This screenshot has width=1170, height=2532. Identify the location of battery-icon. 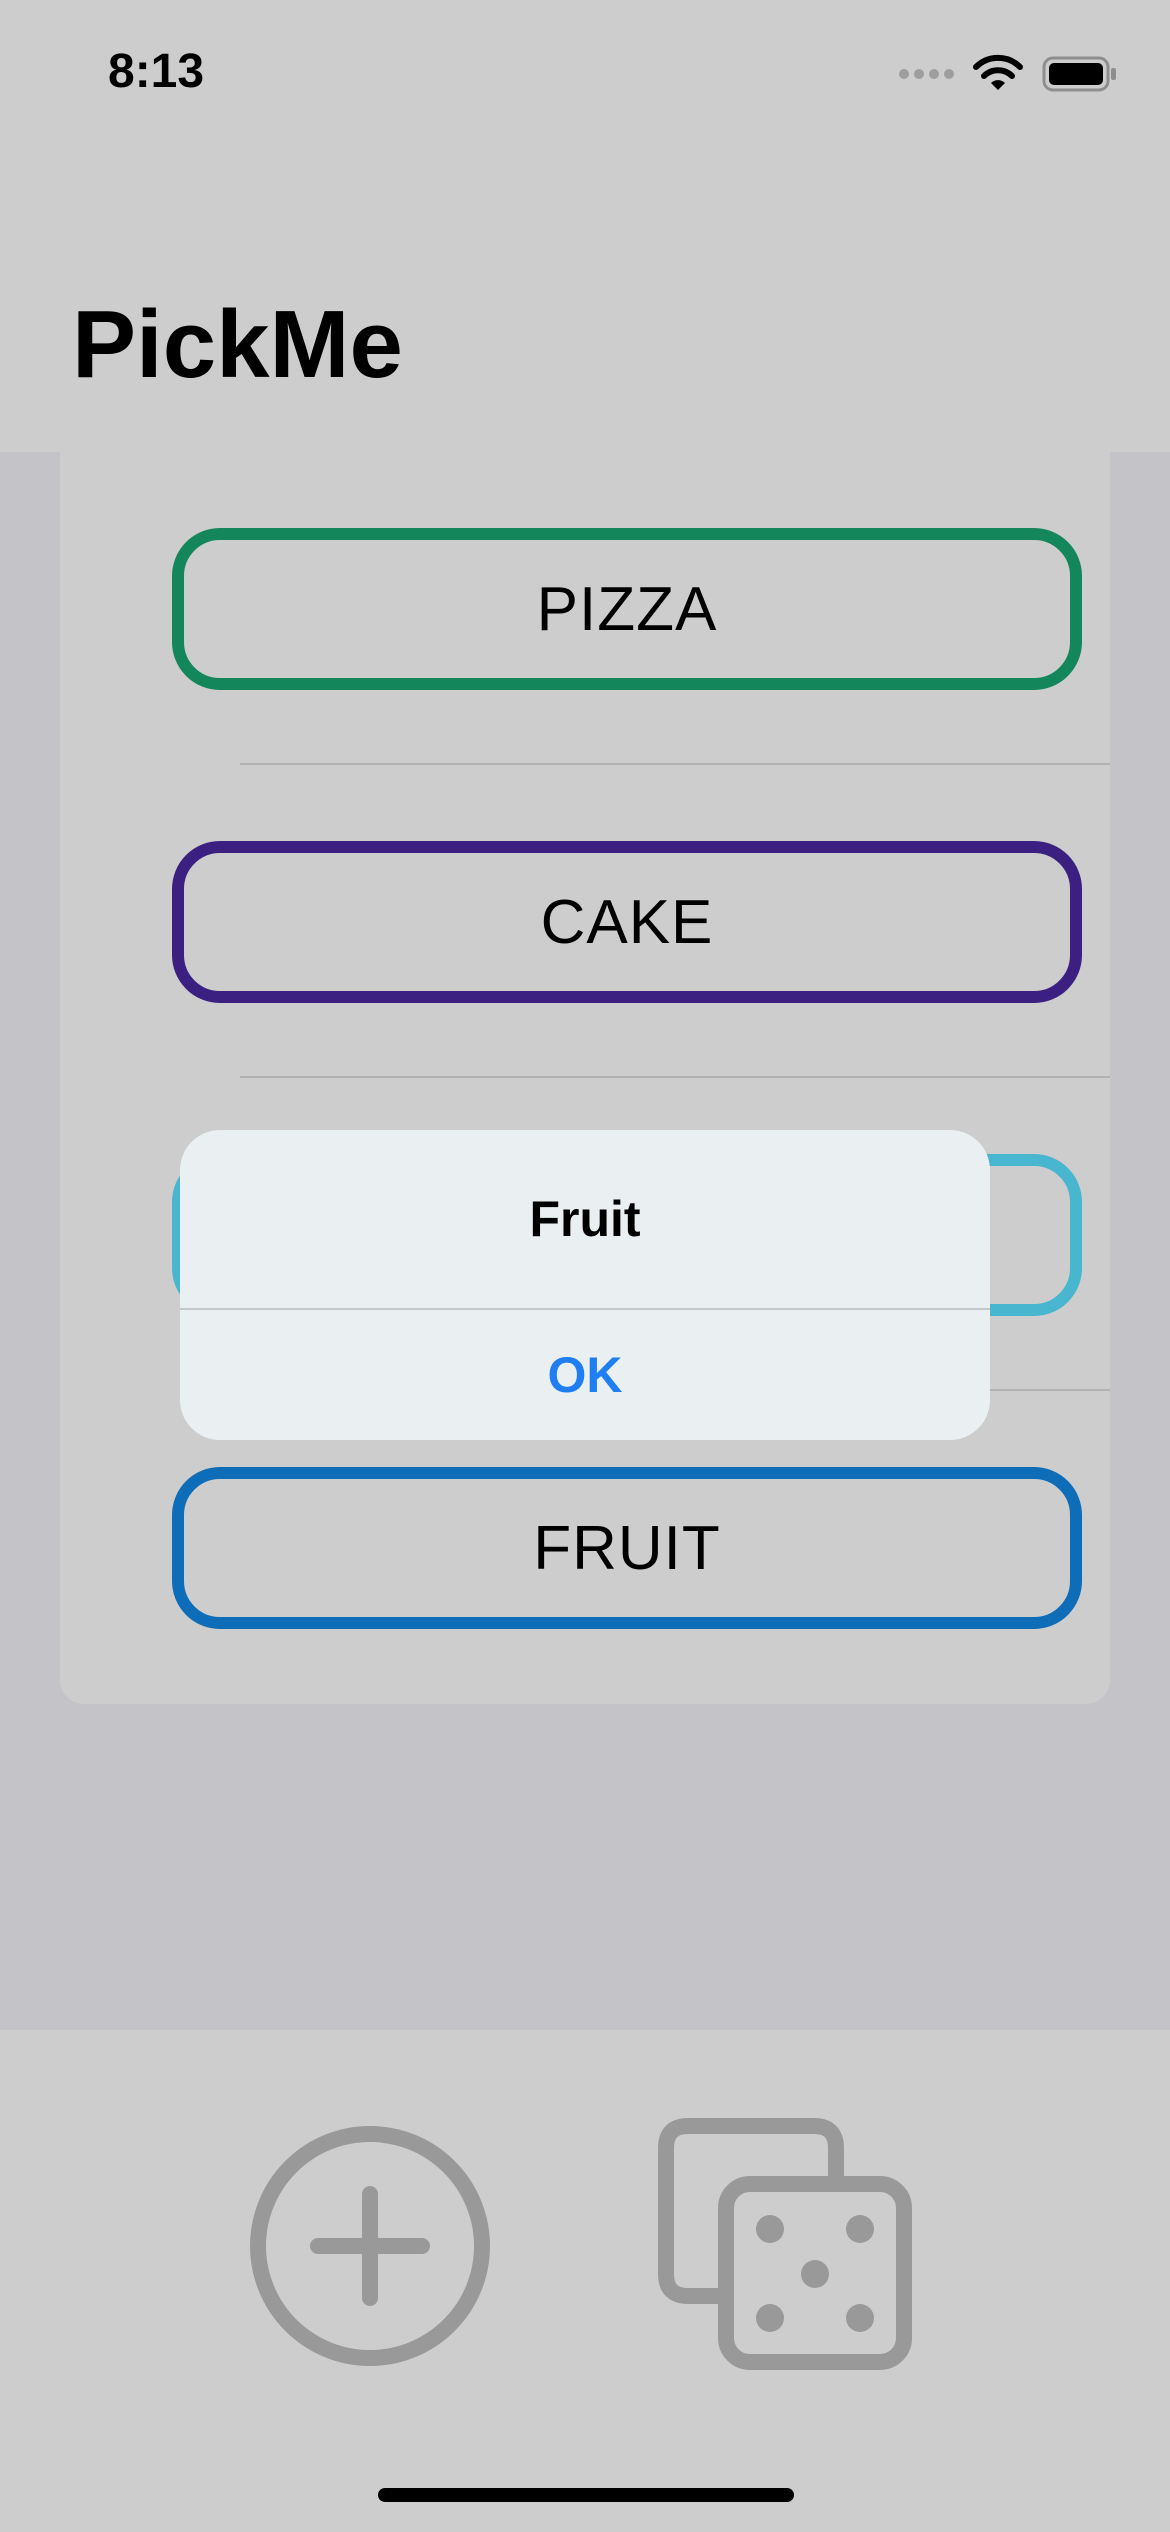
(1079, 74).